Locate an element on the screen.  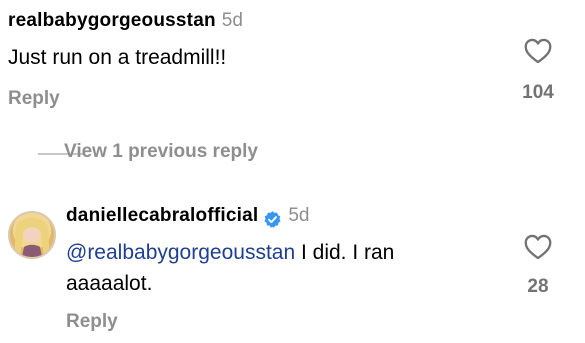
avatar is located at coordinates (32, 235).